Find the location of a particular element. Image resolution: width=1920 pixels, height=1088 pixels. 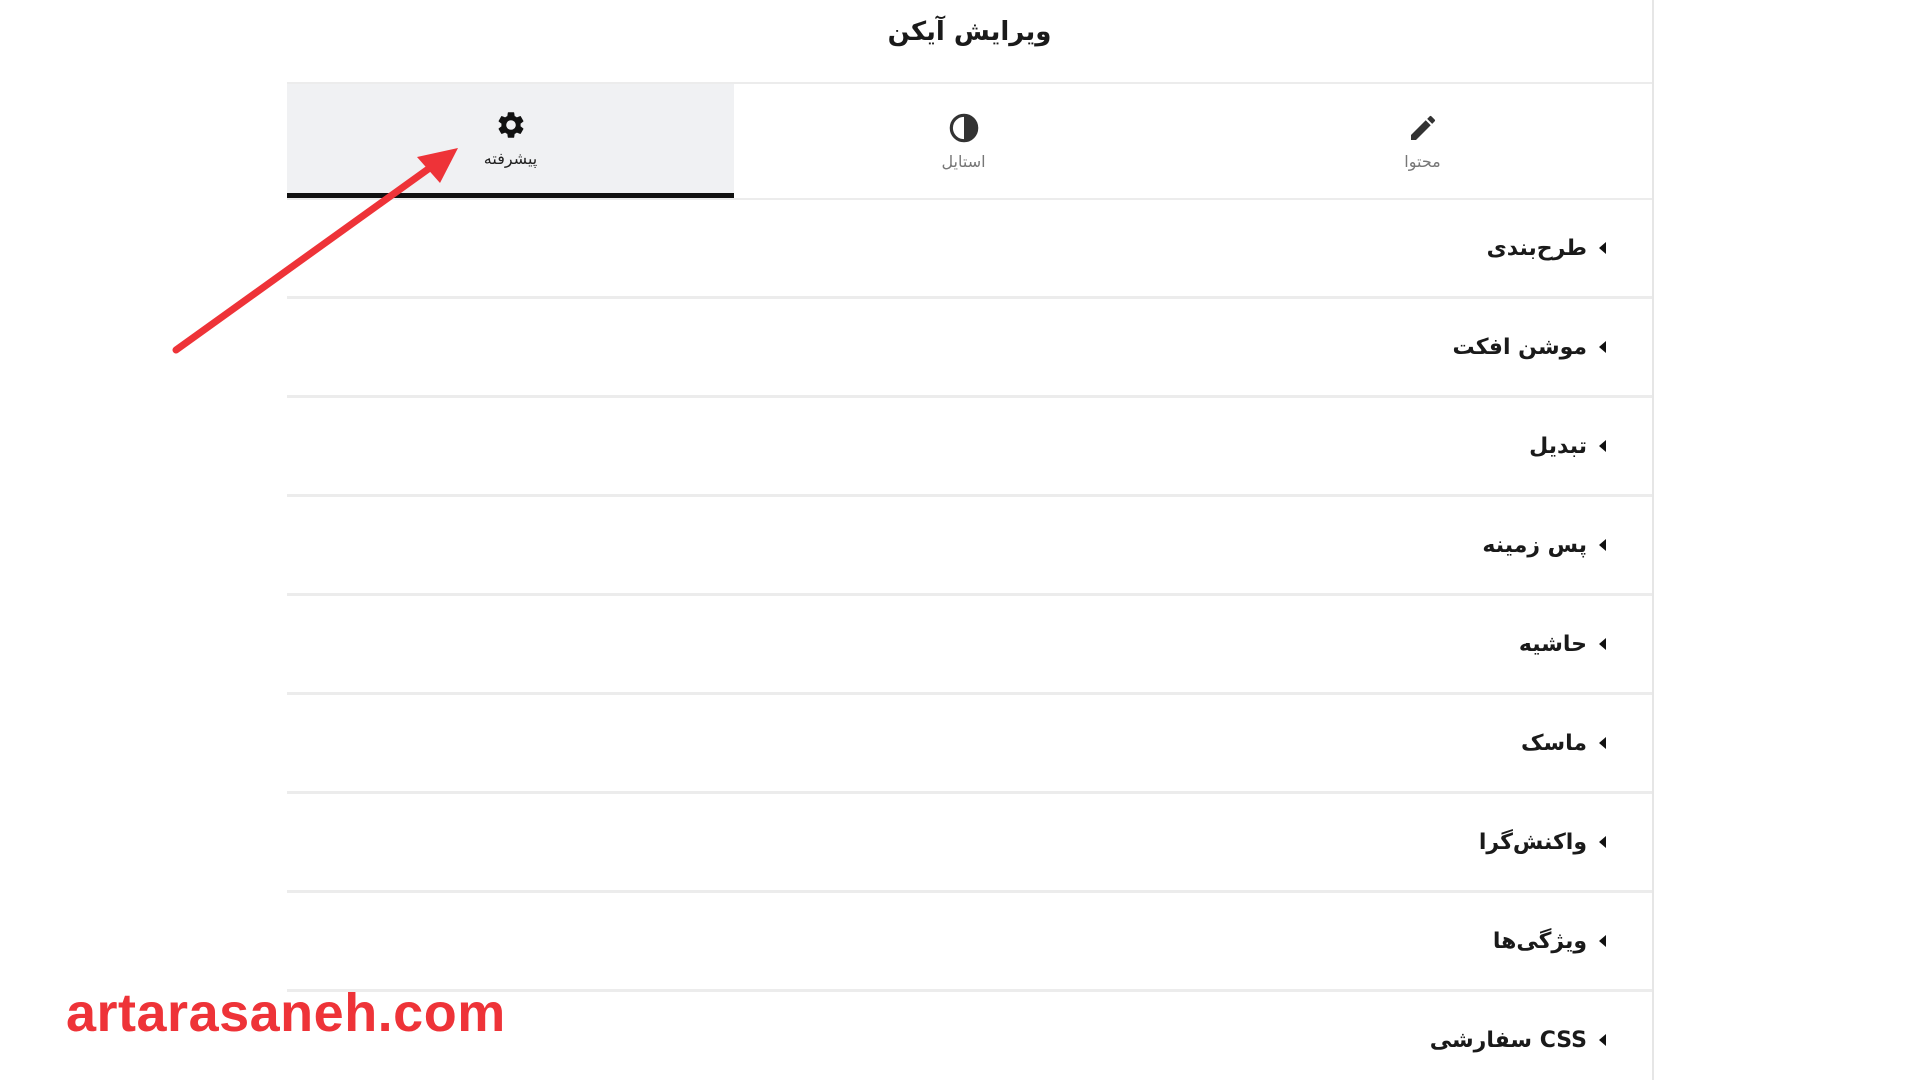

section-label: طرح‌بندی is located at coordinates (1536, 248).